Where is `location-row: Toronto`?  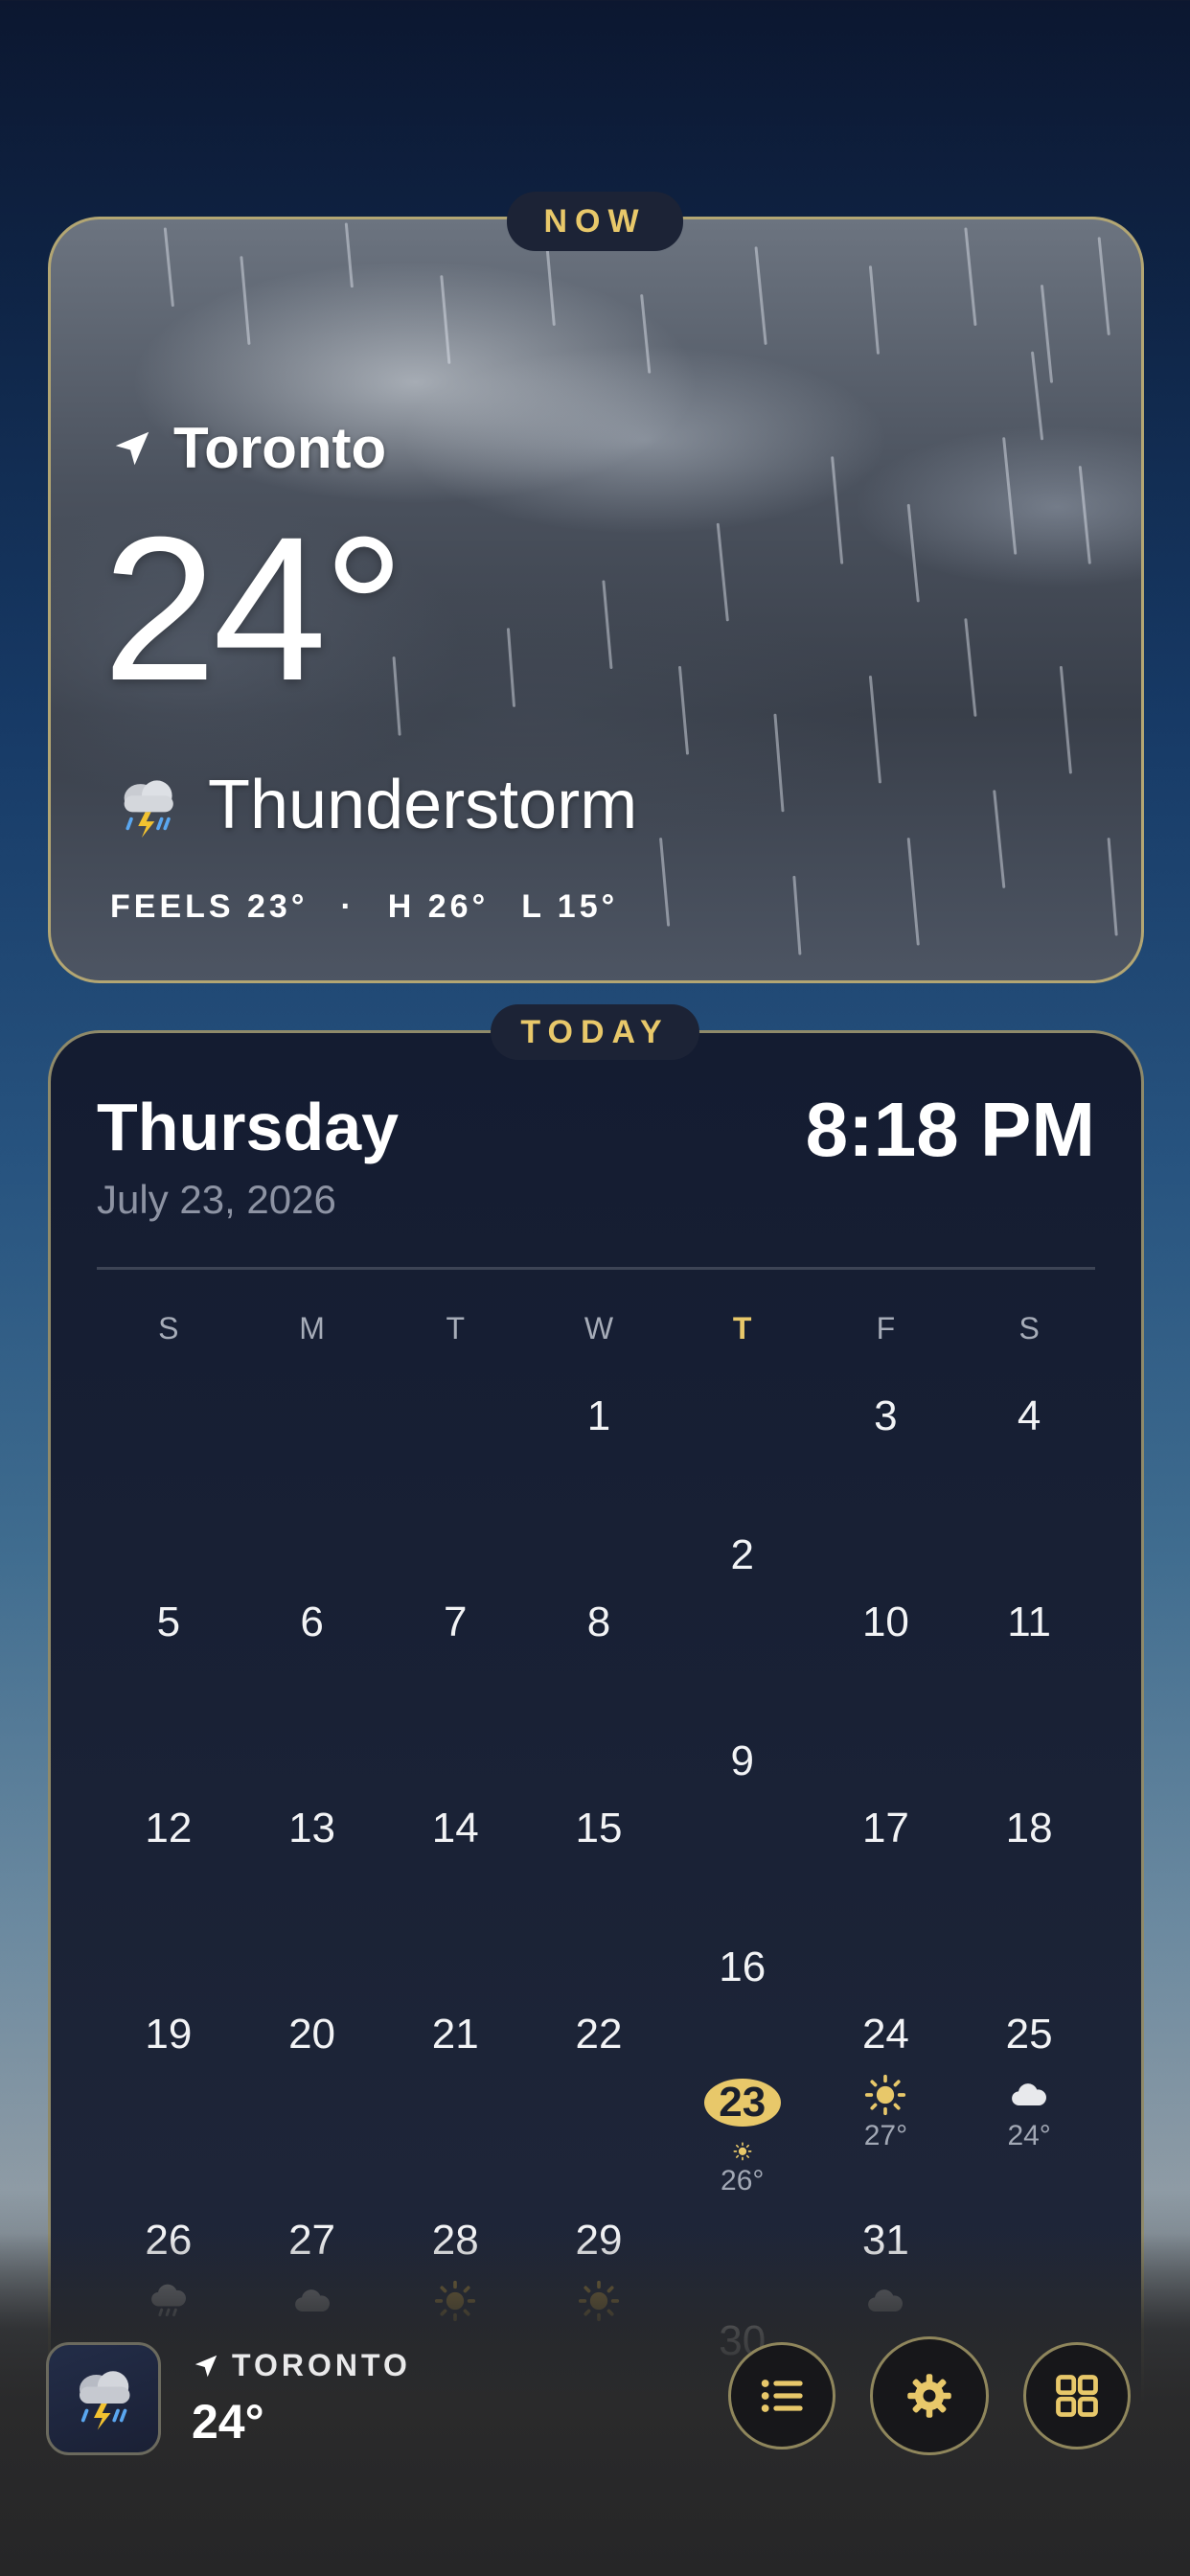 location-row: Toronto is located at coordinates (248, 448).